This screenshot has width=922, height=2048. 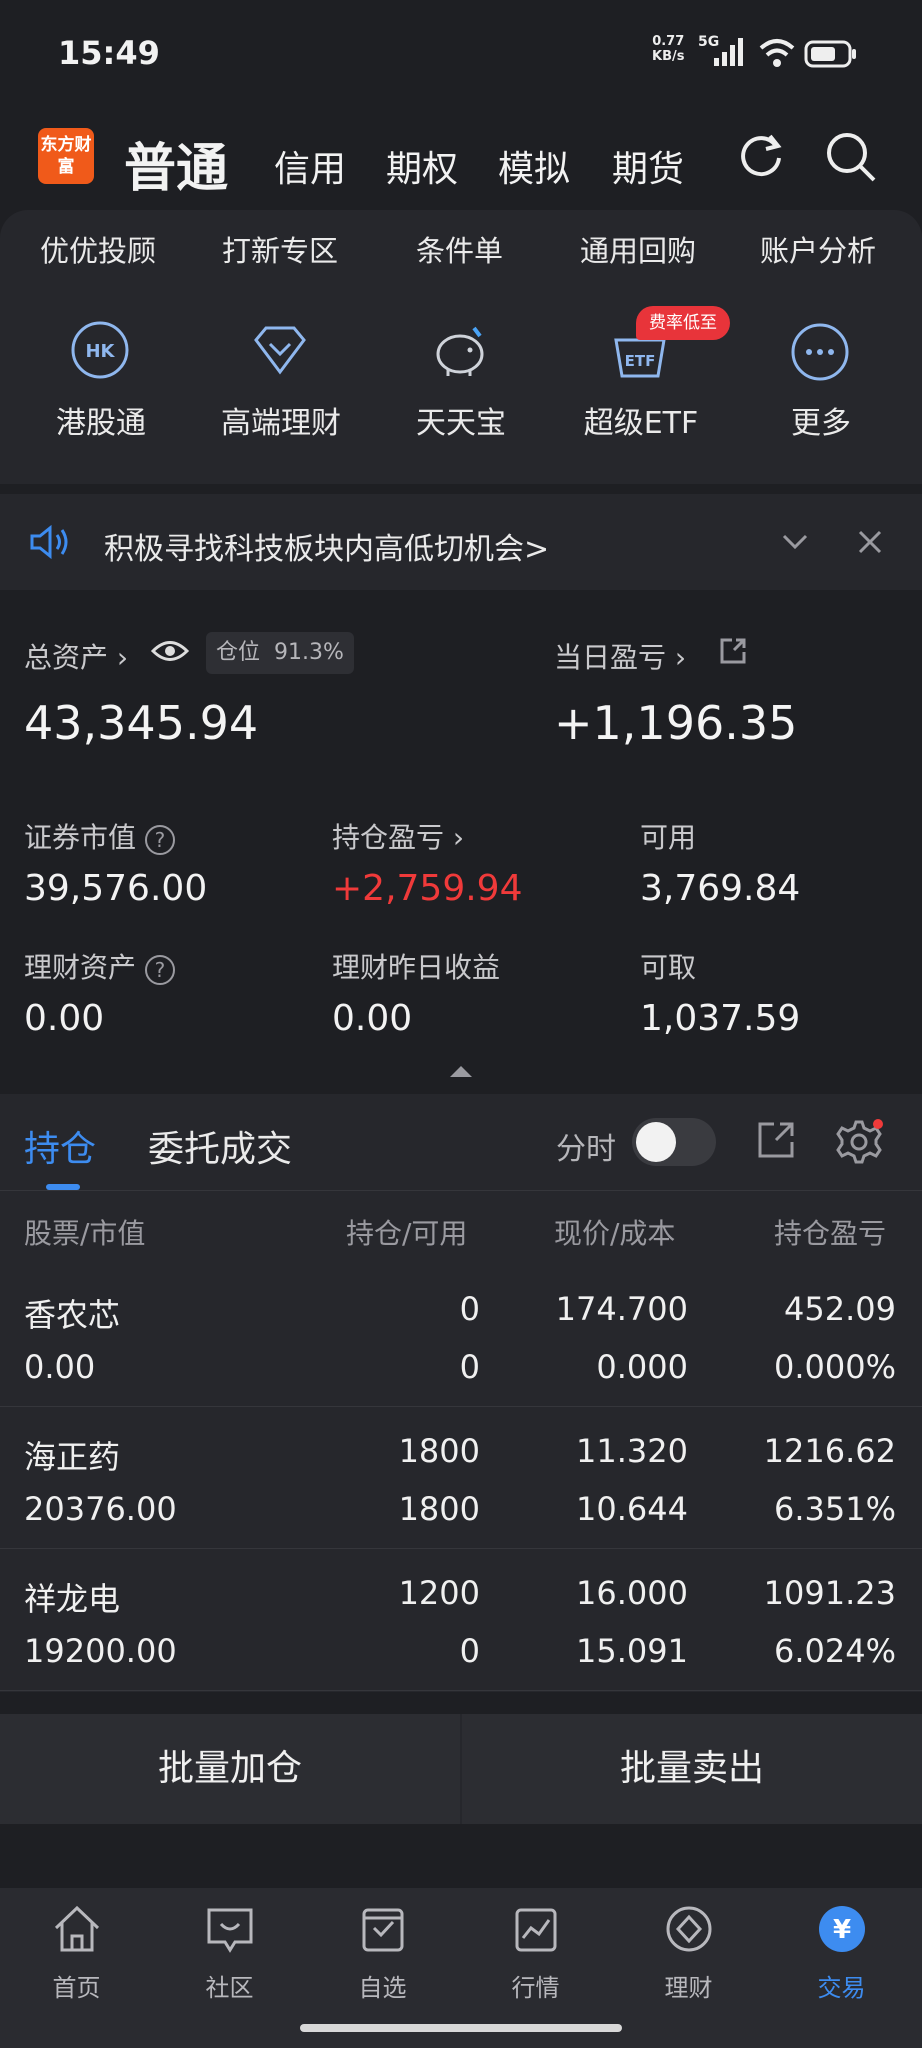 I want to click on col-stock: 股票/市值, so click(x=85, y=1233).